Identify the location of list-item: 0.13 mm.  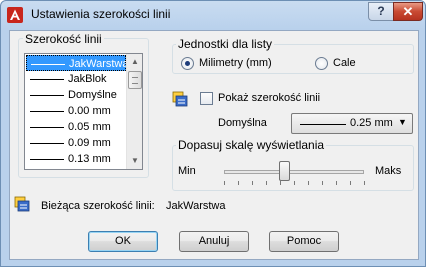
(76, 159).